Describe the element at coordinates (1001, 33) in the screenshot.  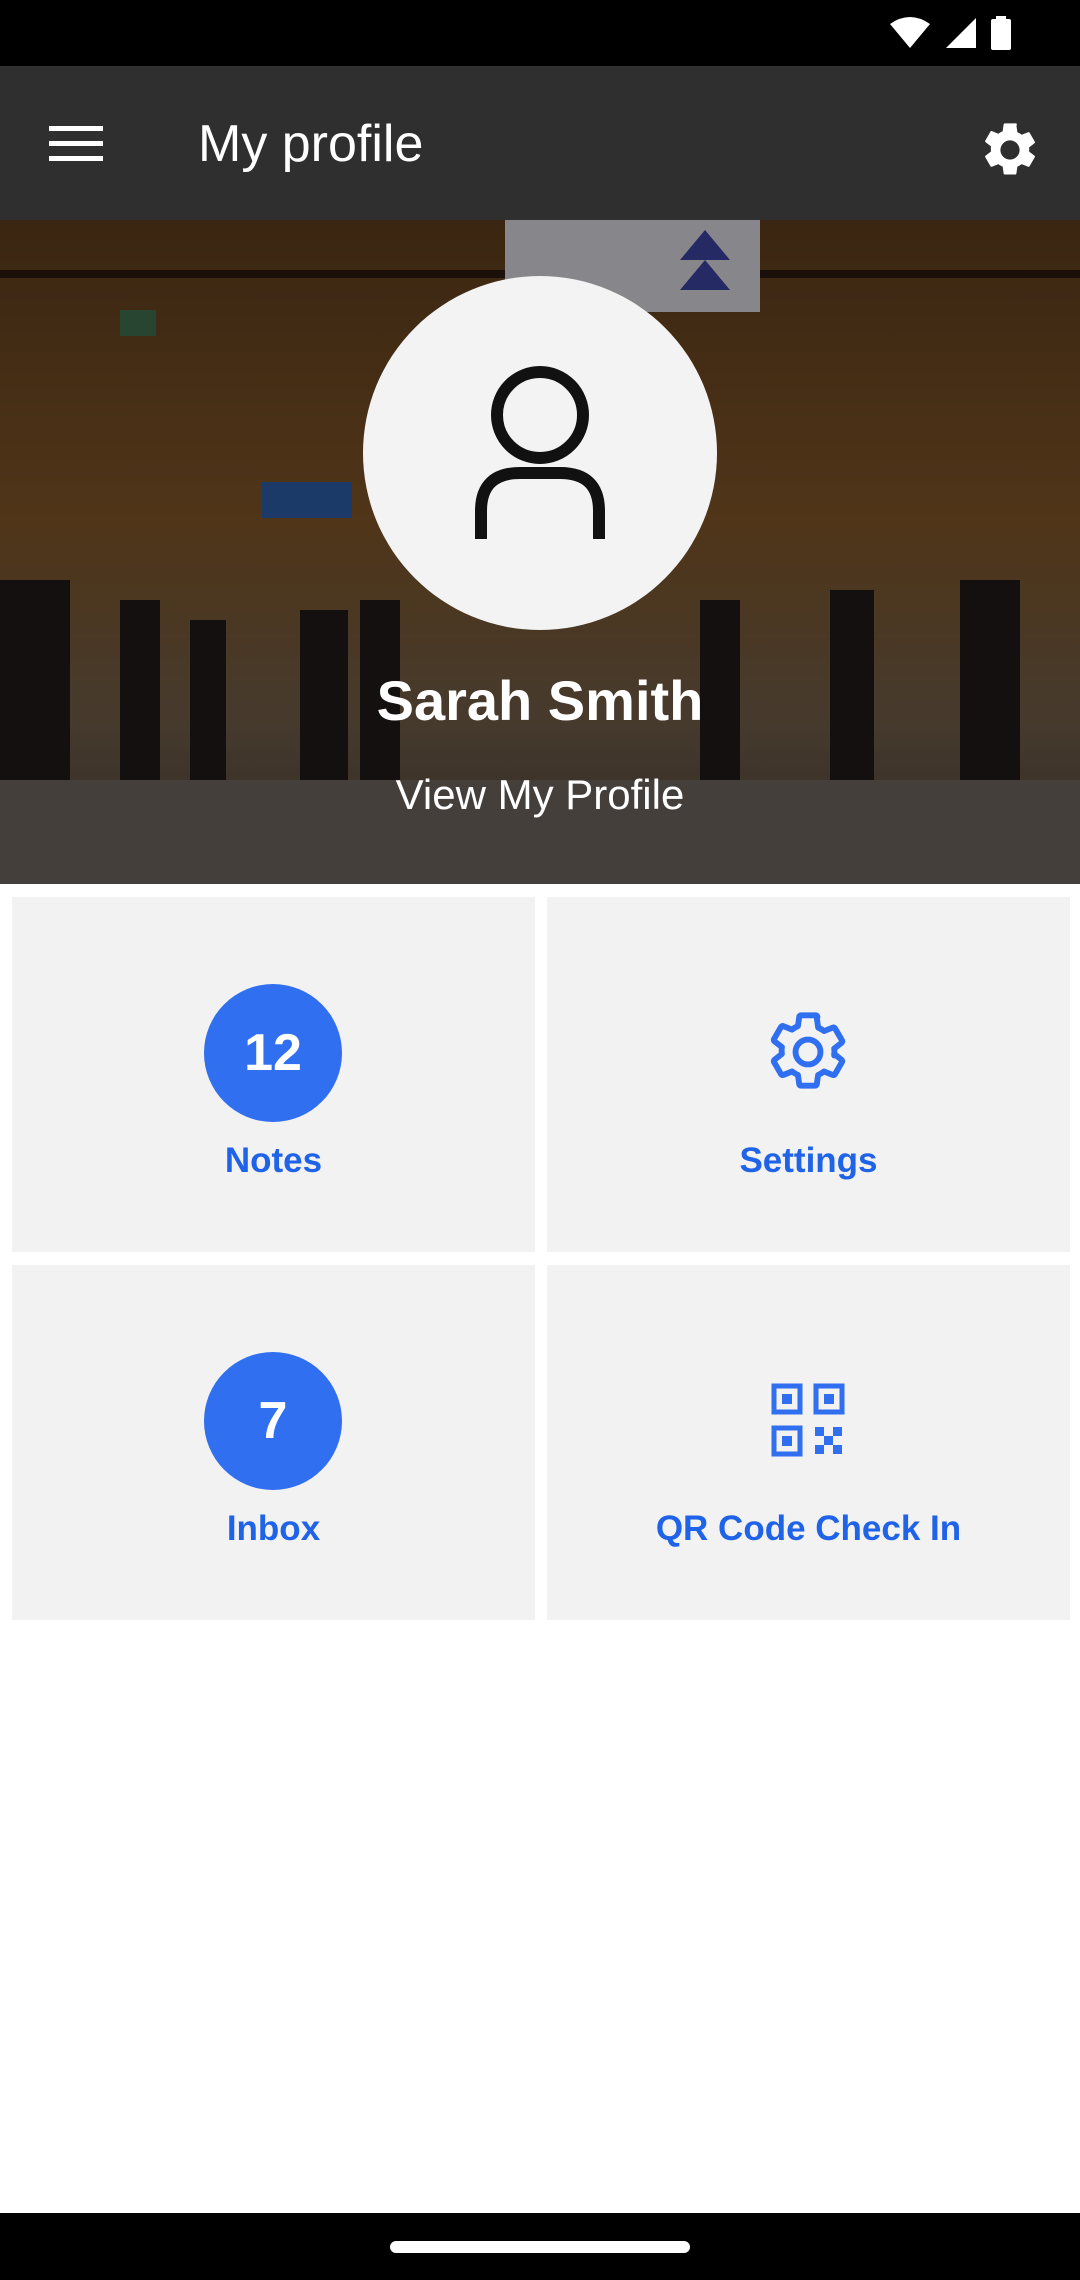
I see `battery-icon` at that location.